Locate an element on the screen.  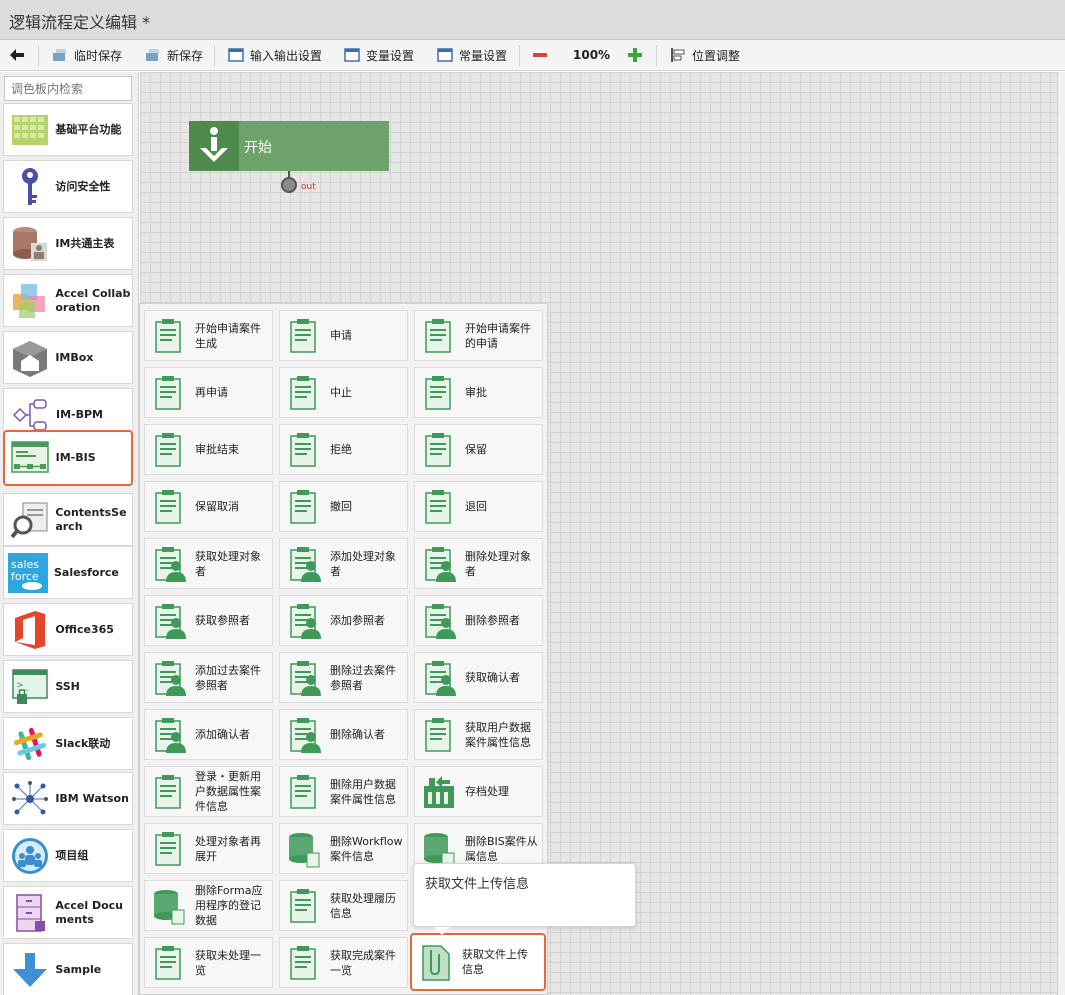
palette-item: 获取文件上传信息 is located at coordinates (478, 962).